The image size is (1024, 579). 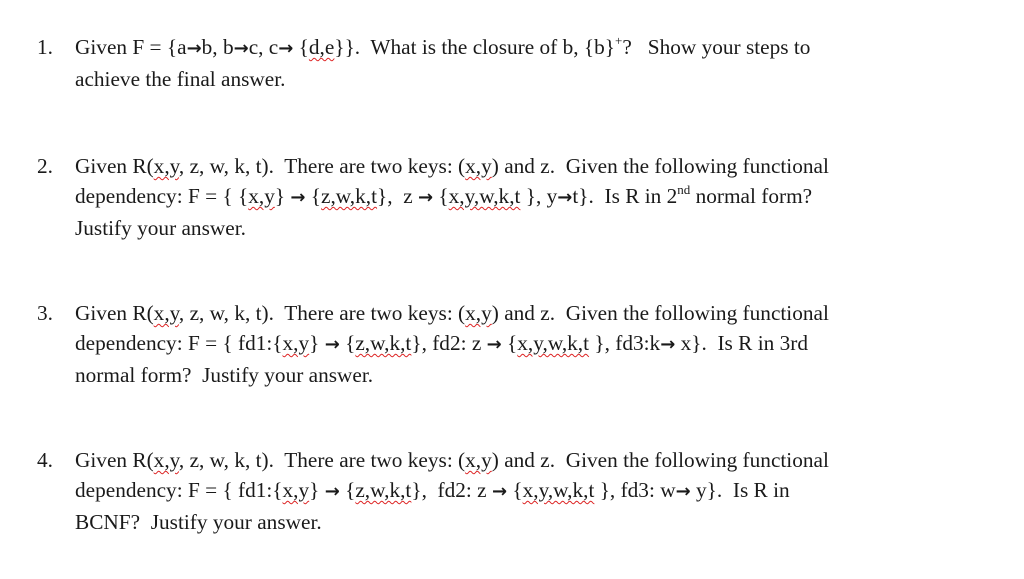 I want to click on text-segment: }, fd3:k, so click(x=625, y=343).